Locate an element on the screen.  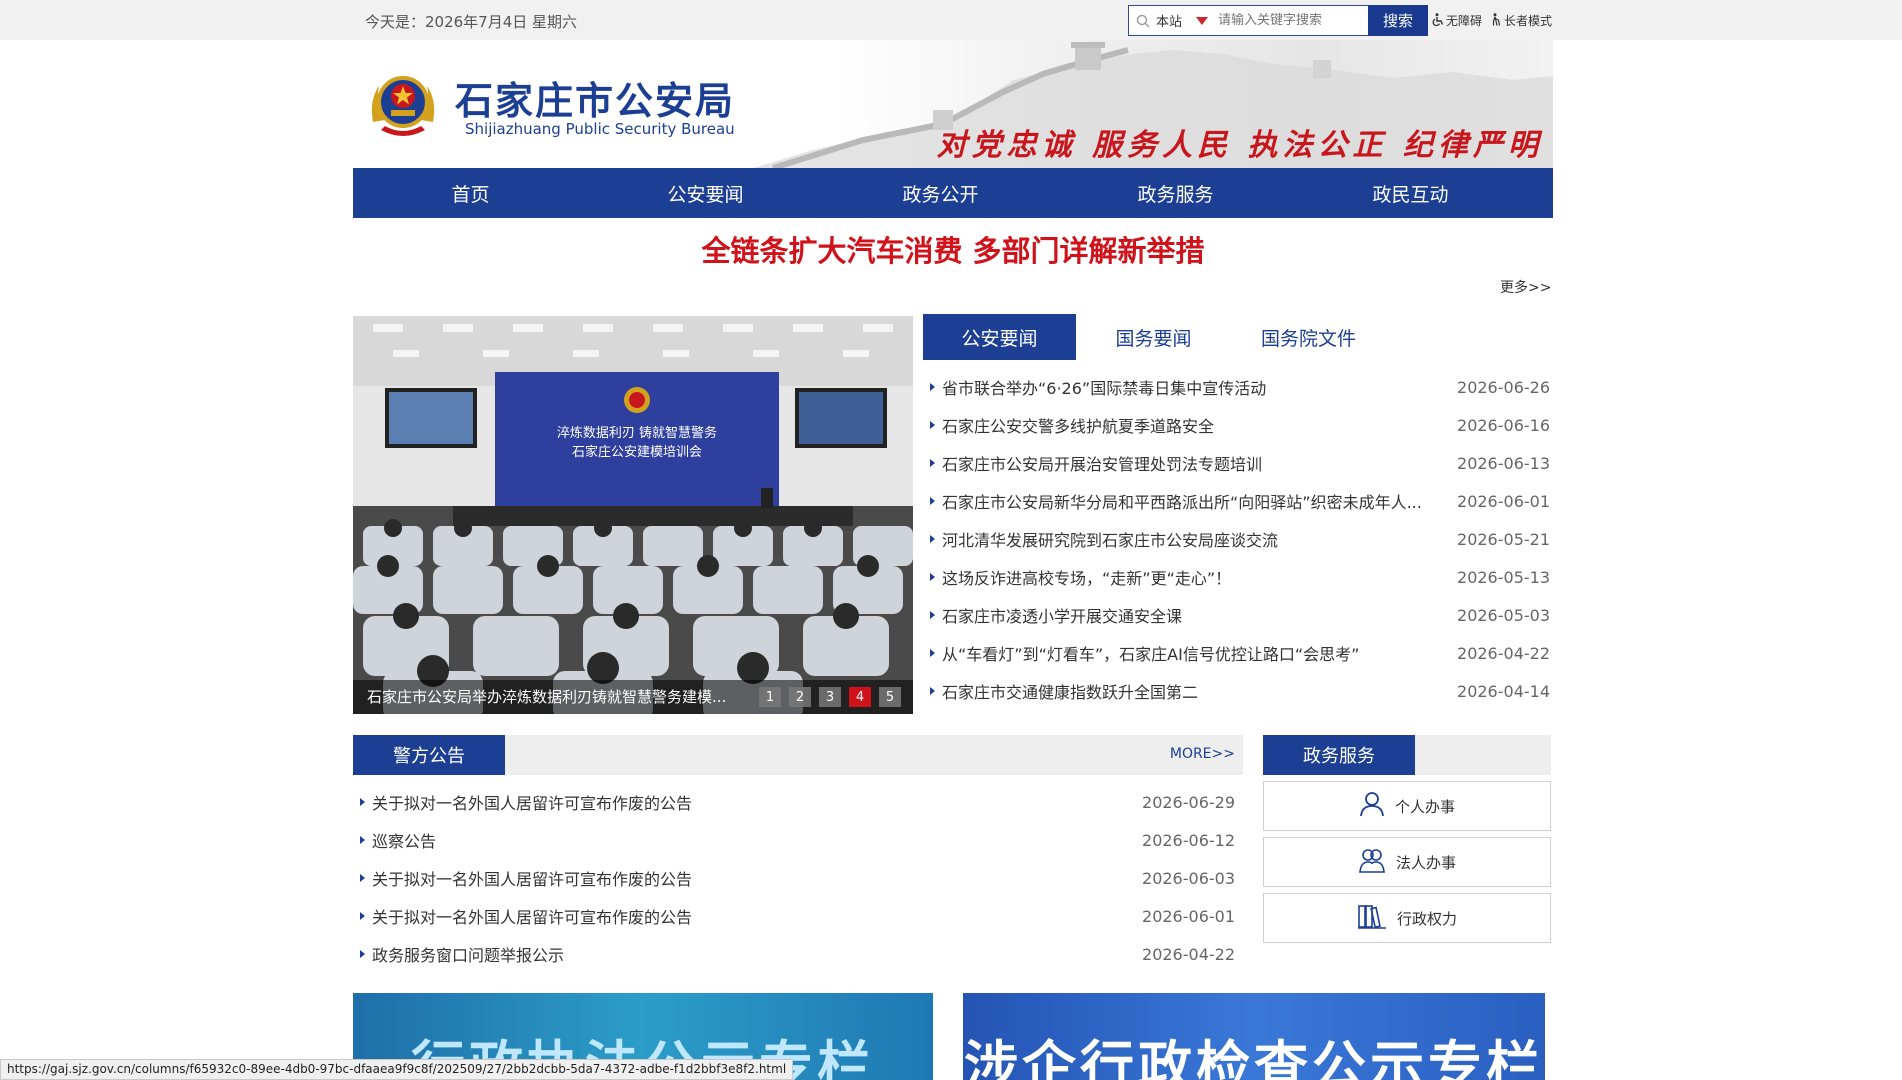
headline-more-link: 更多>> is located at coordinates (1525, 287).